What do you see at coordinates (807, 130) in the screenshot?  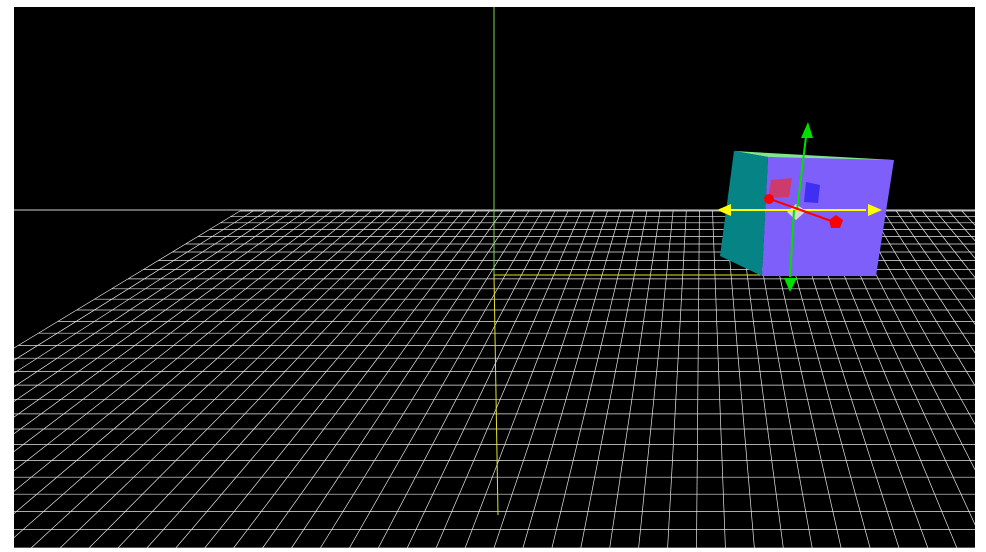 I see `y-axis-arrow-up-icon` at bounding box center [807, 130].